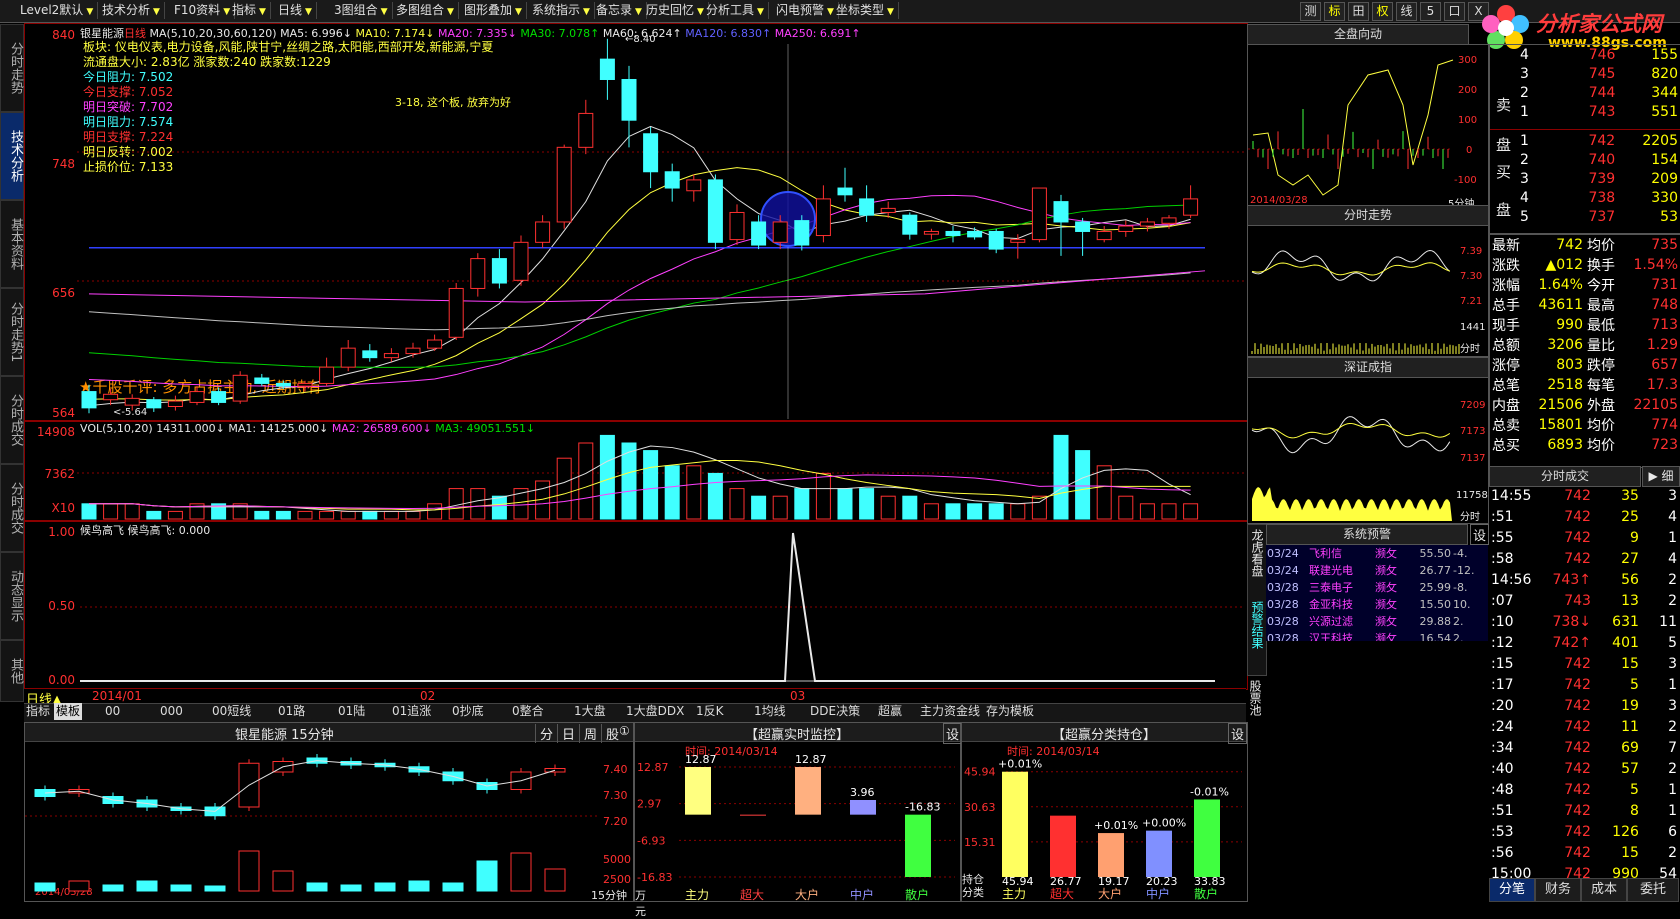 The width and height of the screenshot is (1680, 919). What do you see at coordinates (1370, 635) in the screenshot?
I see `alert-row: 03/28 汉王科技 濒攵 16.54 2.` at bounding box center [1370, 635].